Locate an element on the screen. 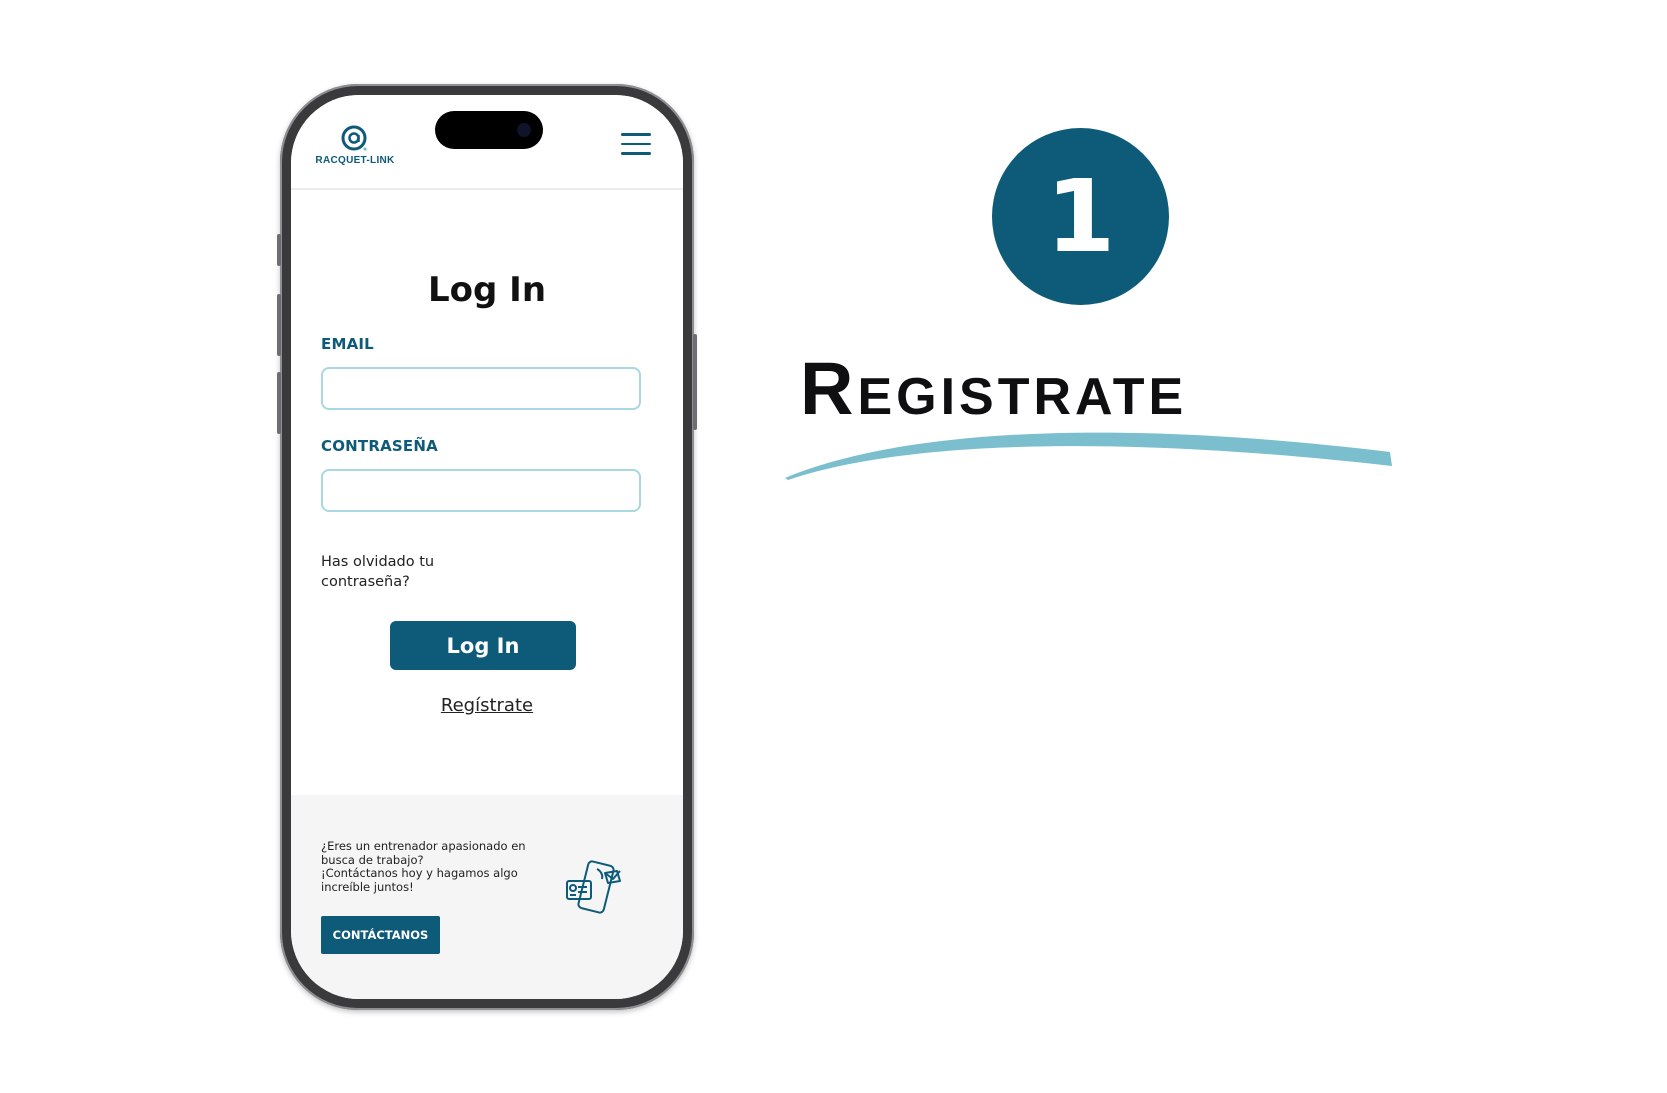  underline-swoosh is located at coordinates (1088, 456).